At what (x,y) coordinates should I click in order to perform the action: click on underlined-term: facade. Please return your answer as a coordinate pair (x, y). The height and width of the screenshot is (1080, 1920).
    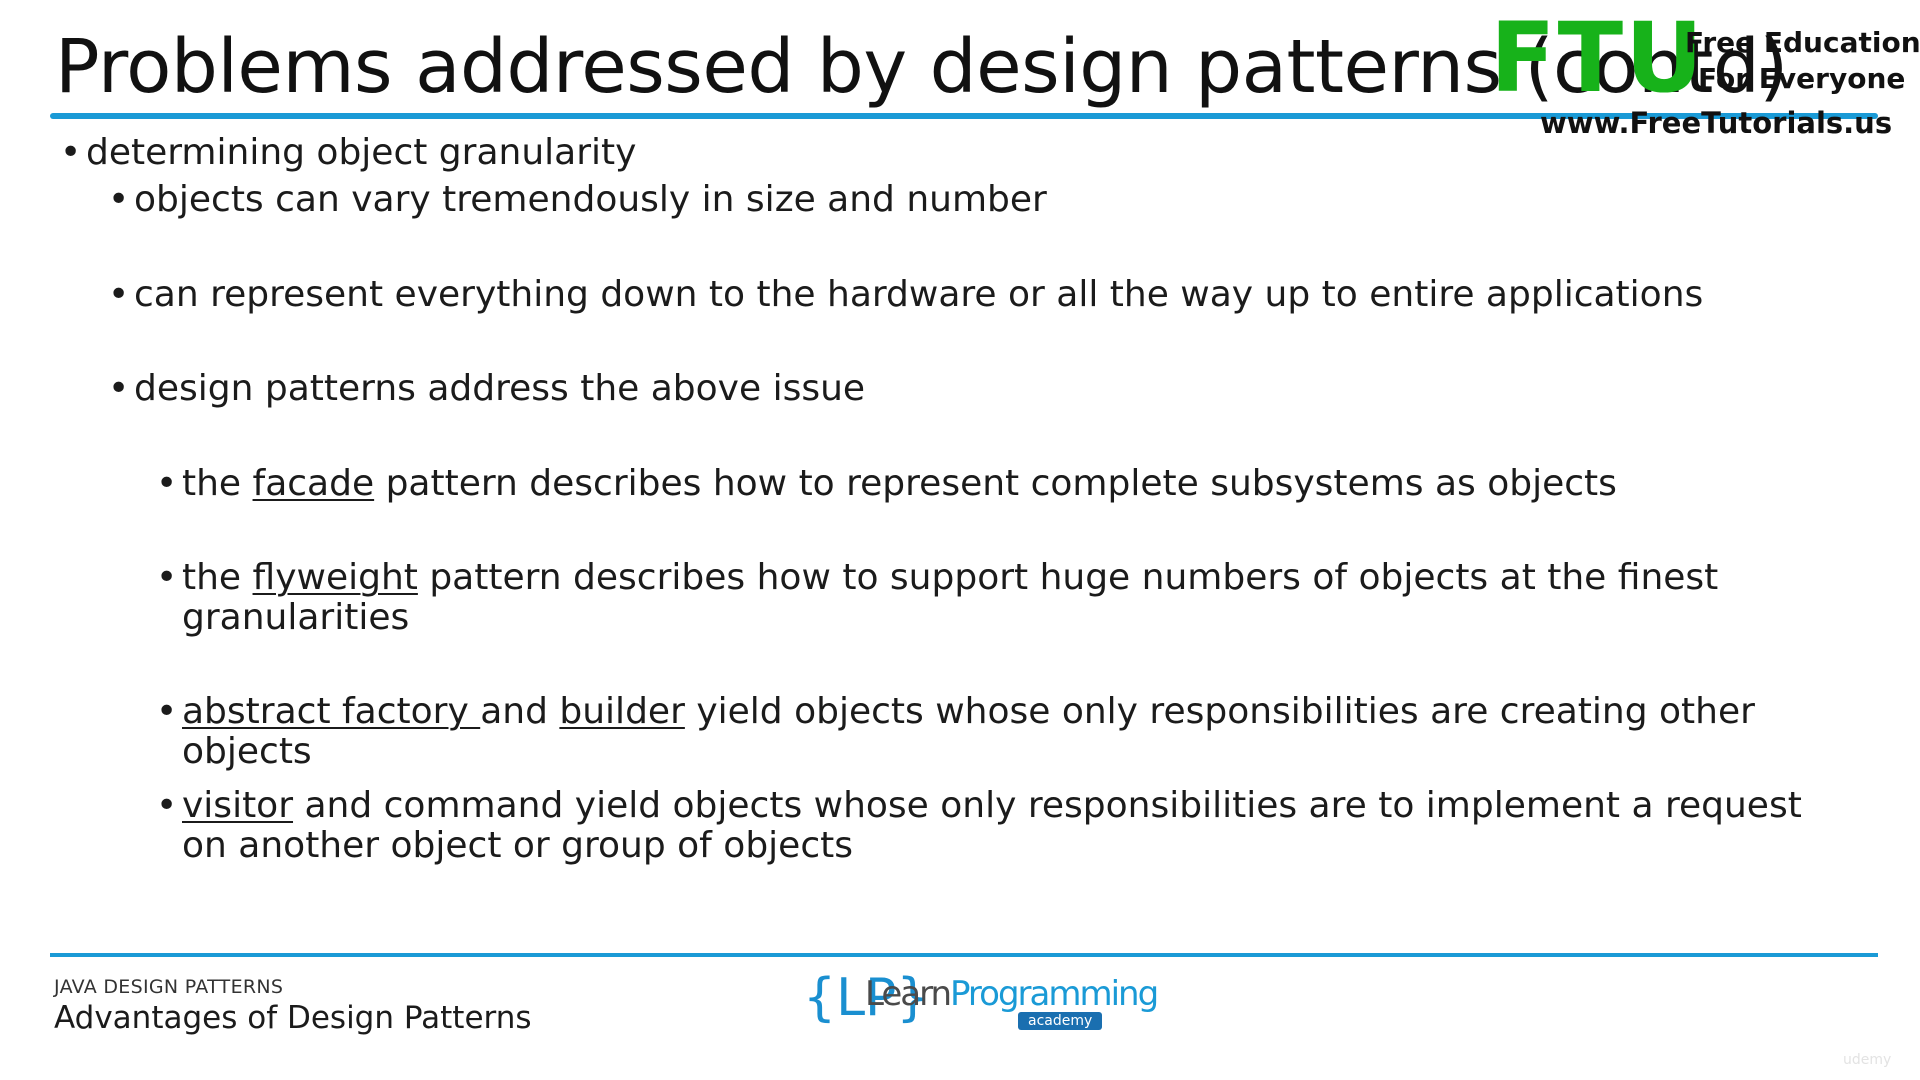
    Looking at the image, I should click on (313, 483).